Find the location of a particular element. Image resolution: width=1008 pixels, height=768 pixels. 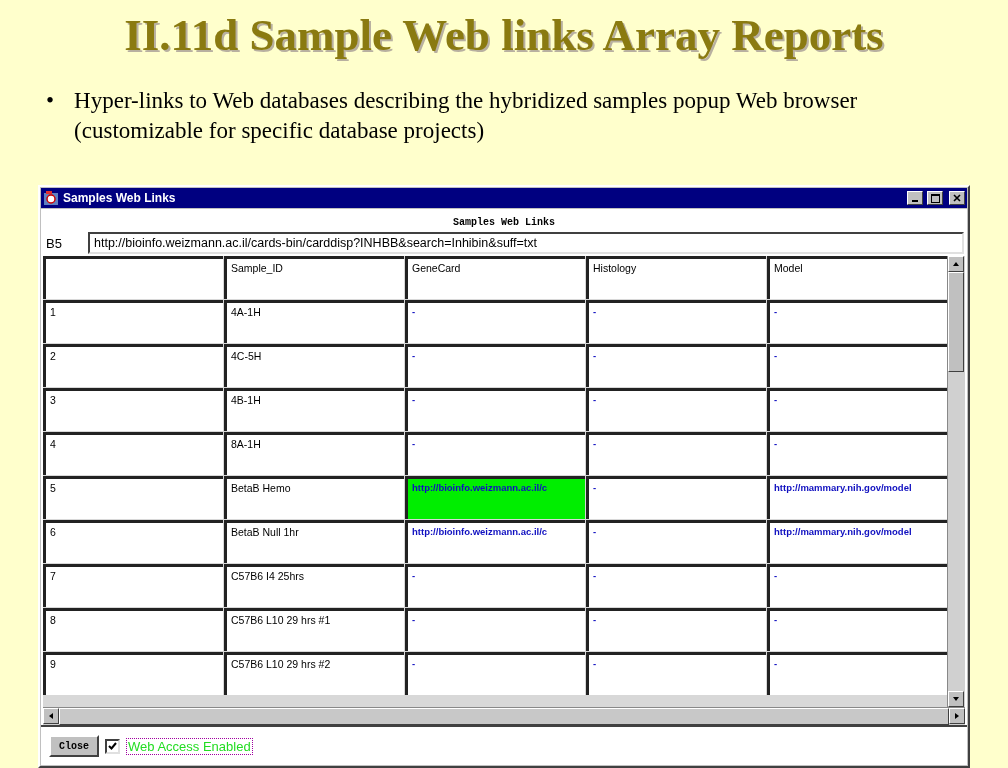

table-cell: 4B-1H is located at coordinates (314, 409).